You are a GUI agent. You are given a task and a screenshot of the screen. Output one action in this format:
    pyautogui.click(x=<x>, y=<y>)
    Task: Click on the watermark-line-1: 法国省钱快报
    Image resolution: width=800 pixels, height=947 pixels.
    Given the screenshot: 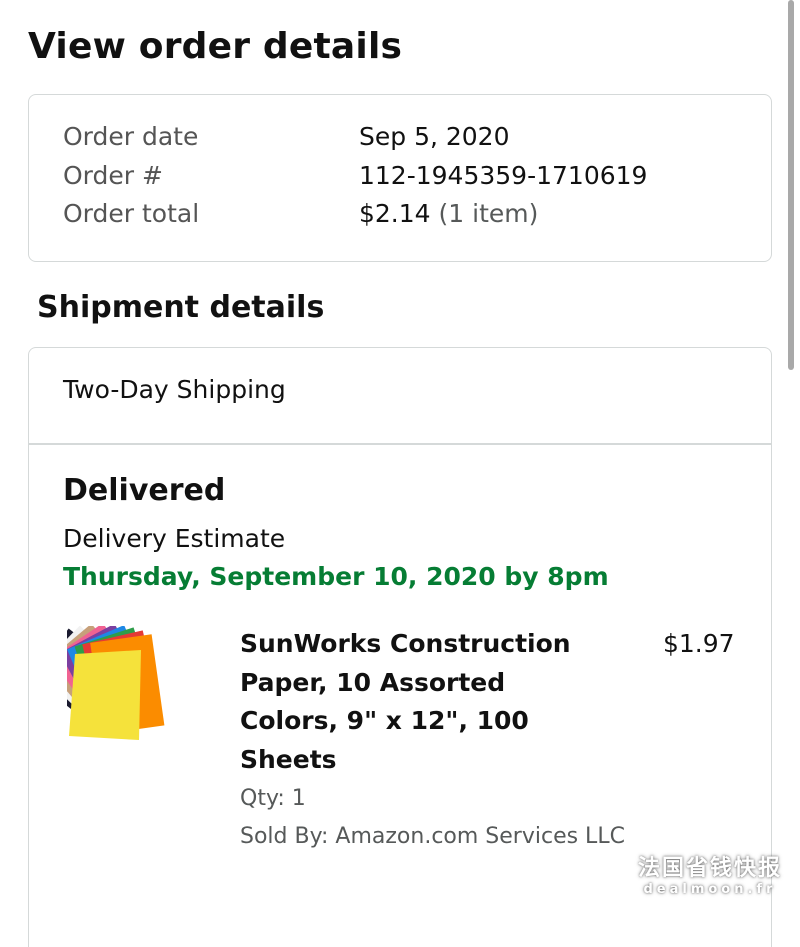 What is the action you would take?
    pyautogui.click(x=709, y=868)
    